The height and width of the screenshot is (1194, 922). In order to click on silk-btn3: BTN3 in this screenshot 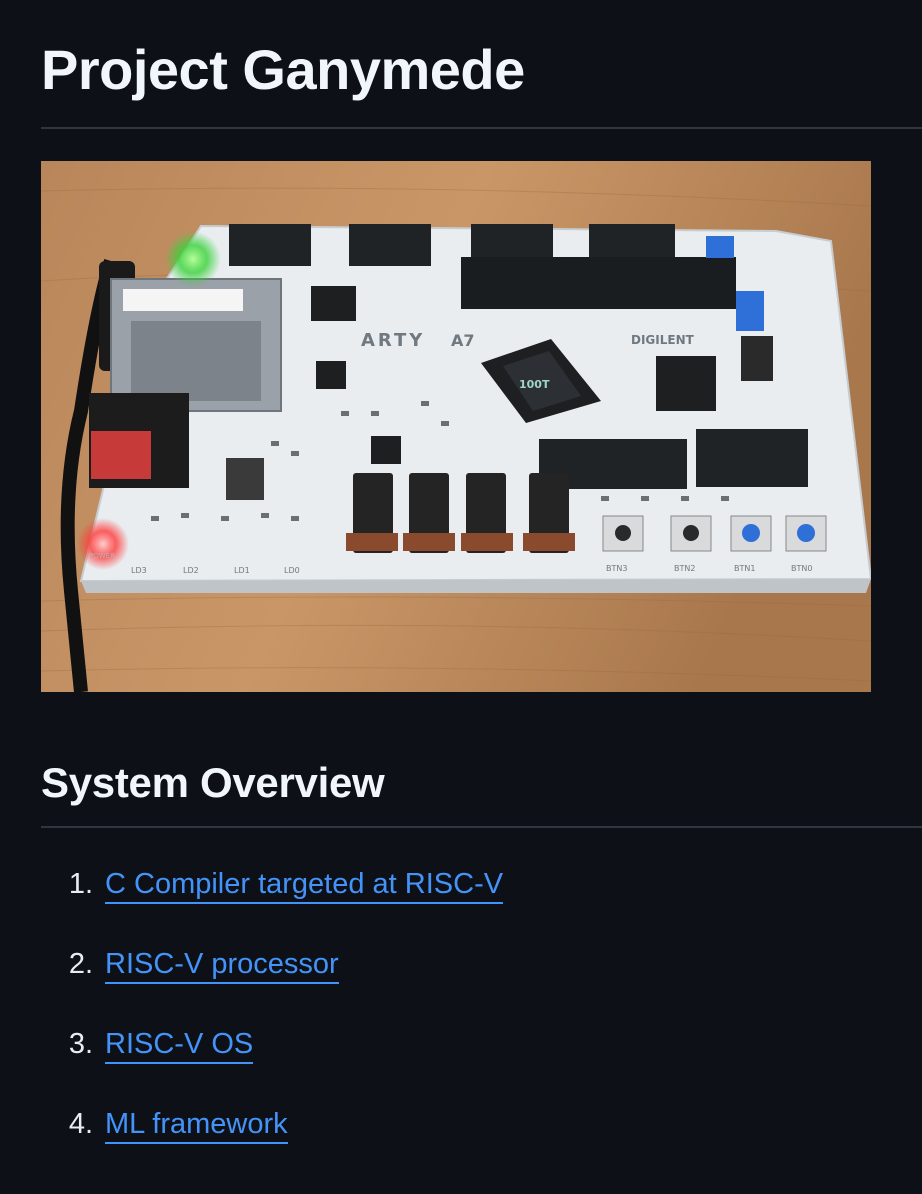, I will do `click(616, 568)`.